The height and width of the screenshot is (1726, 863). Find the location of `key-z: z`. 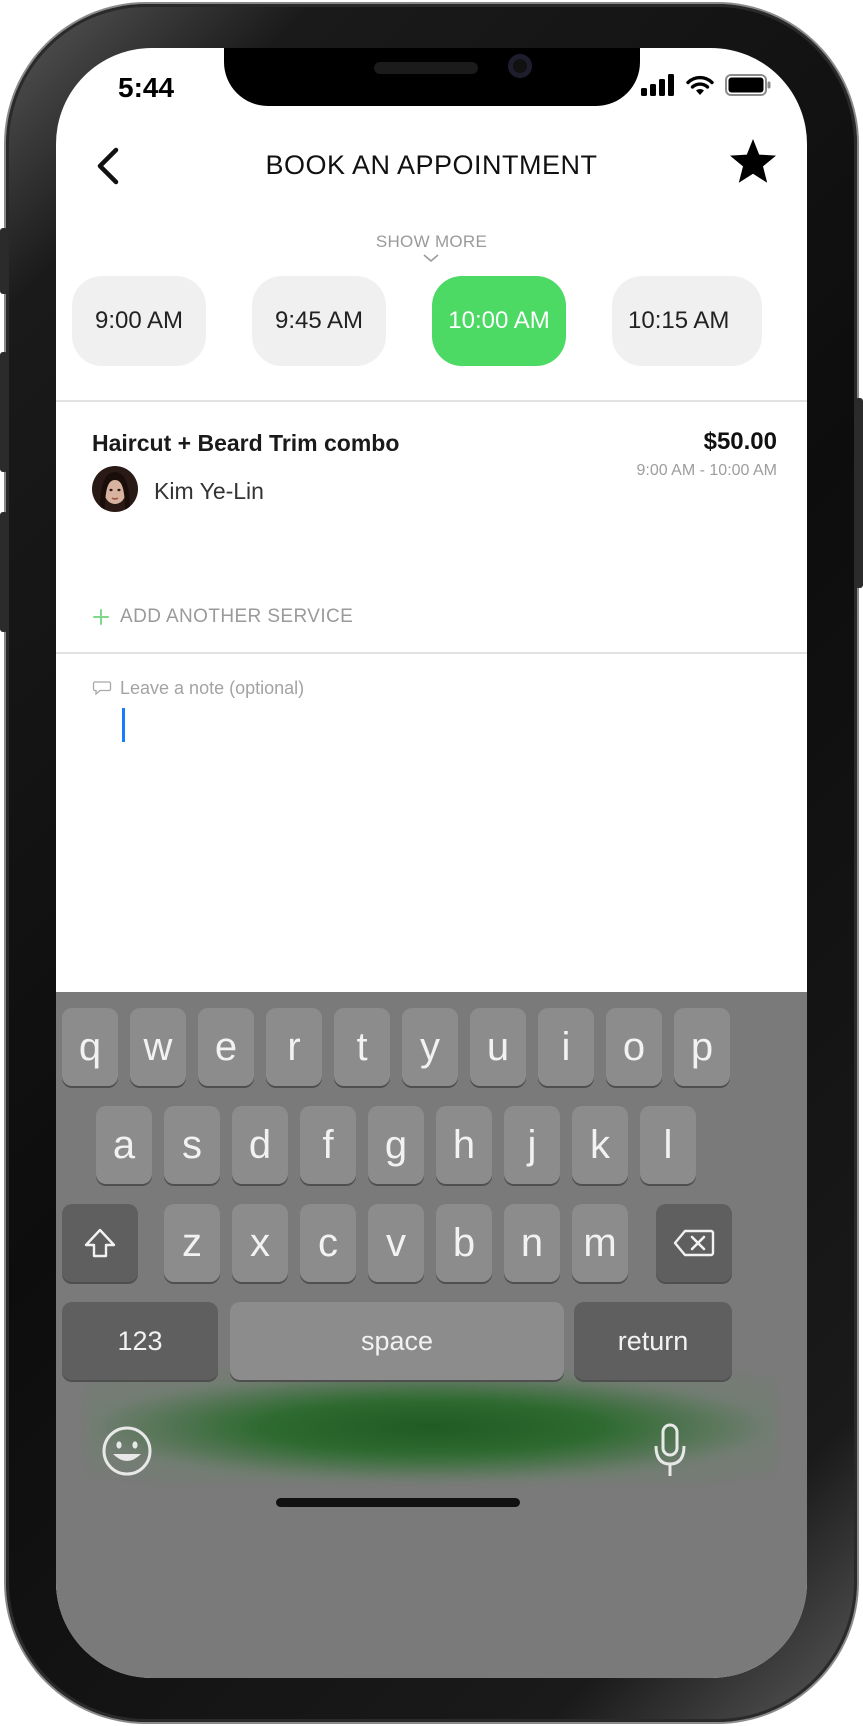

key-z: z is located at coordinates (192, 1243).